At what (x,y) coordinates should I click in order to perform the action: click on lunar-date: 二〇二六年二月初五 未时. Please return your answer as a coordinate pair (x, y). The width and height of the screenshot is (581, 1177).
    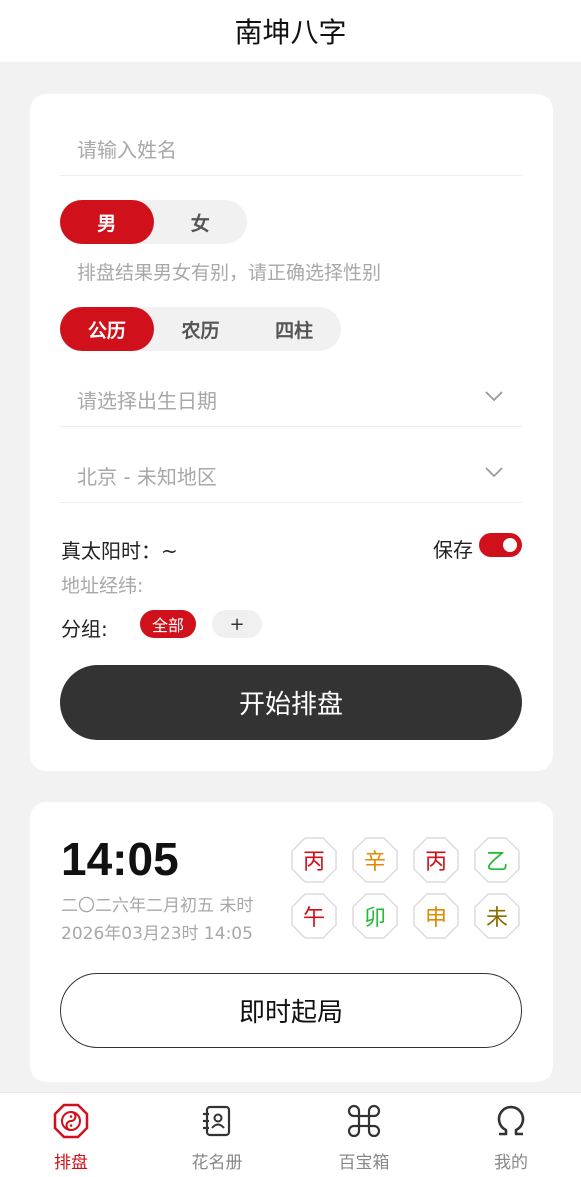
    Looking at the image, I should click on (157, 906).